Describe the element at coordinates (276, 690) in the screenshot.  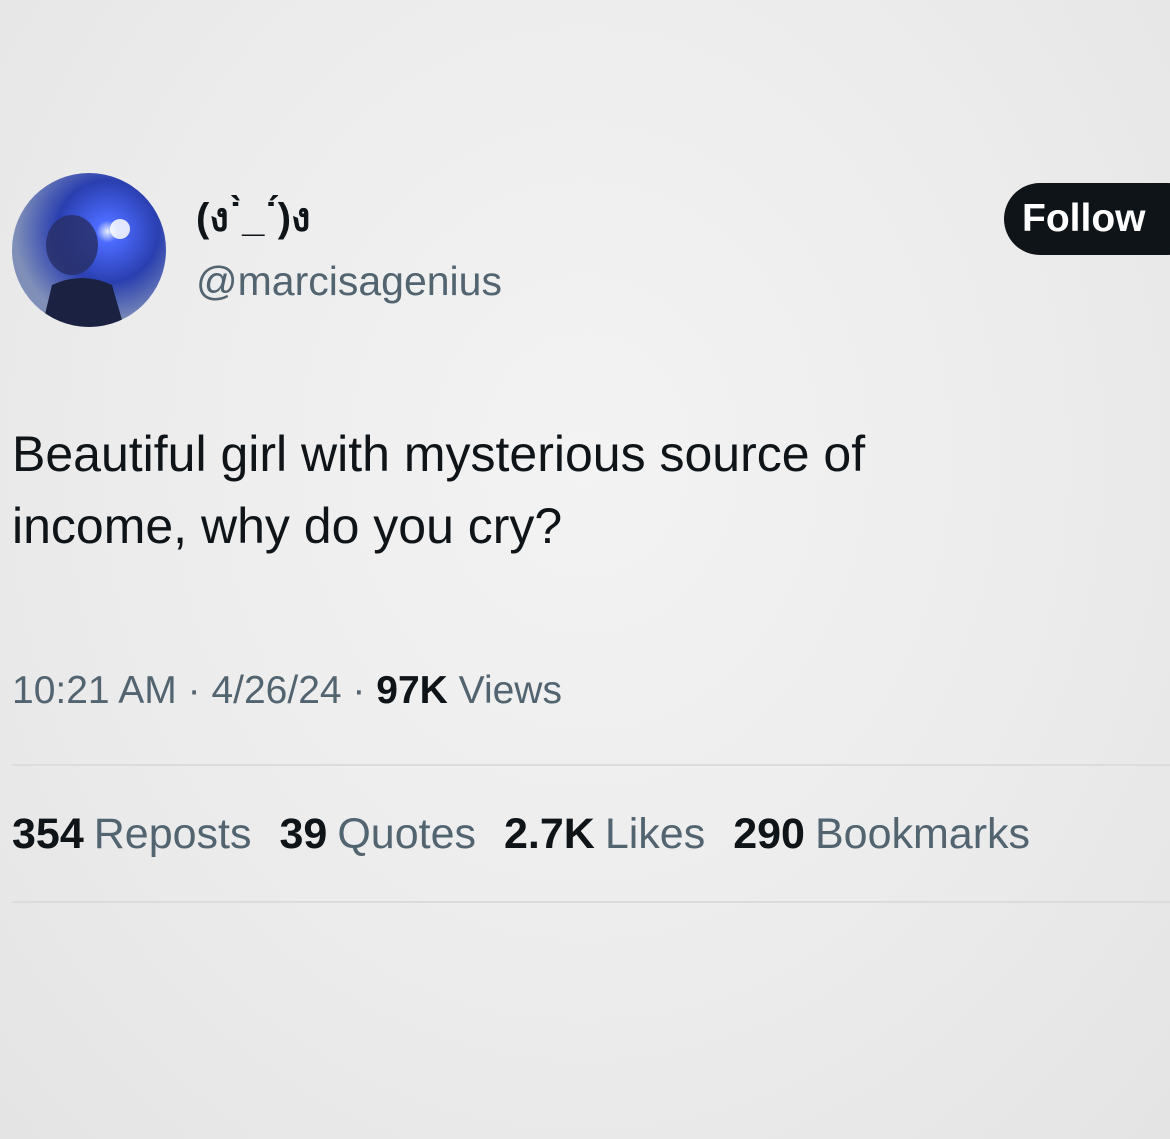
I see `tweet-date: 4/26/24` at that location.